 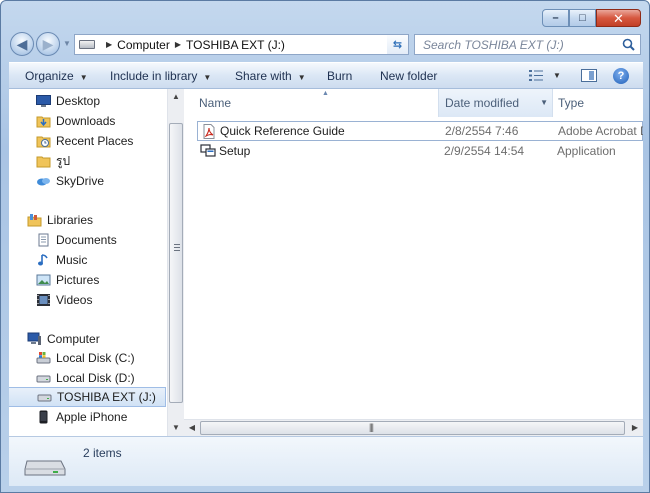 I want to click on address-bar: ▶ Computer ▶ TOSHIBA EXT (J:) ▼, so click(x=241, y=44).